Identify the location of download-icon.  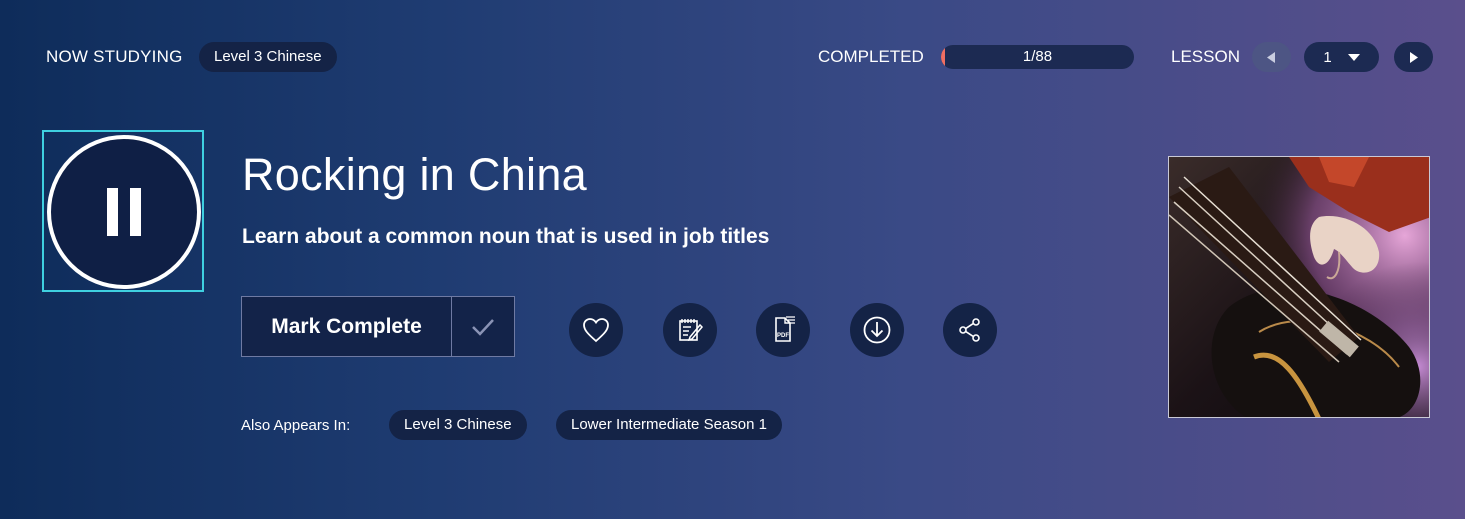
(877, 330).